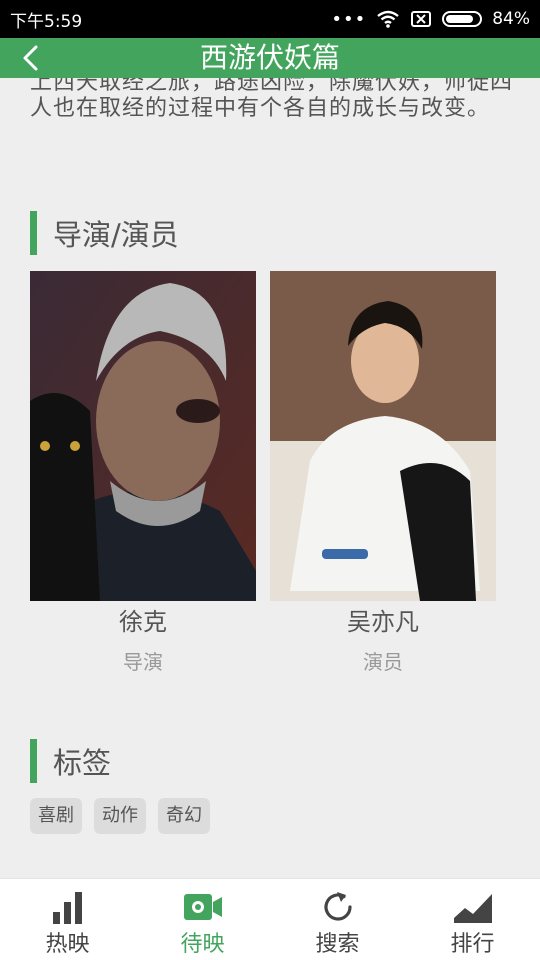  What do you see at coordinates (473, 907) in the screenshot?
I see `ranking-icon` at bounding box center [473, 907].